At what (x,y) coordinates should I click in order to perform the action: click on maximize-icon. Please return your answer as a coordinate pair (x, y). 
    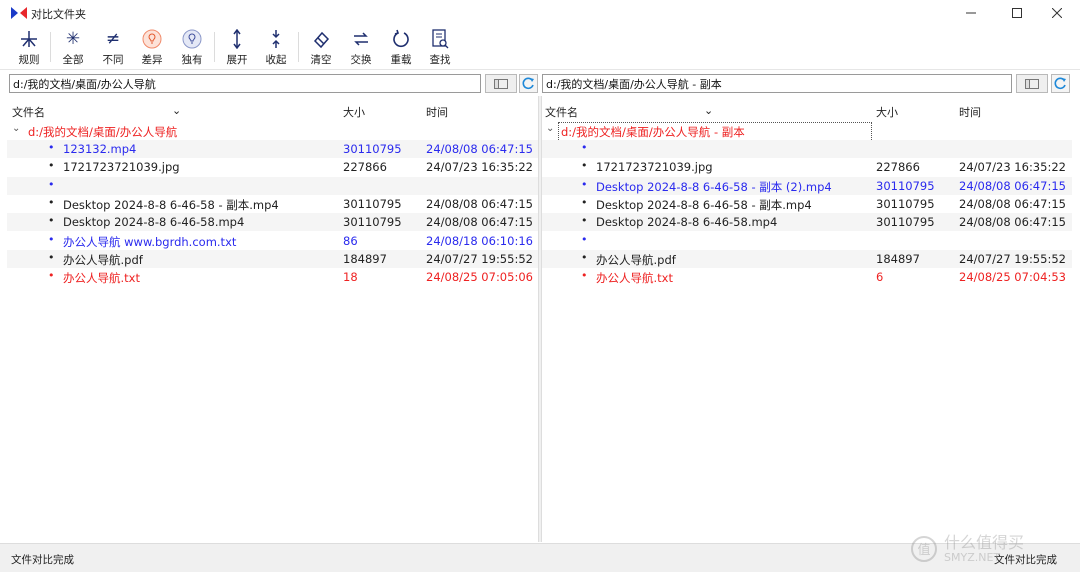
    Looking at the image, I should click on (1017, 13).